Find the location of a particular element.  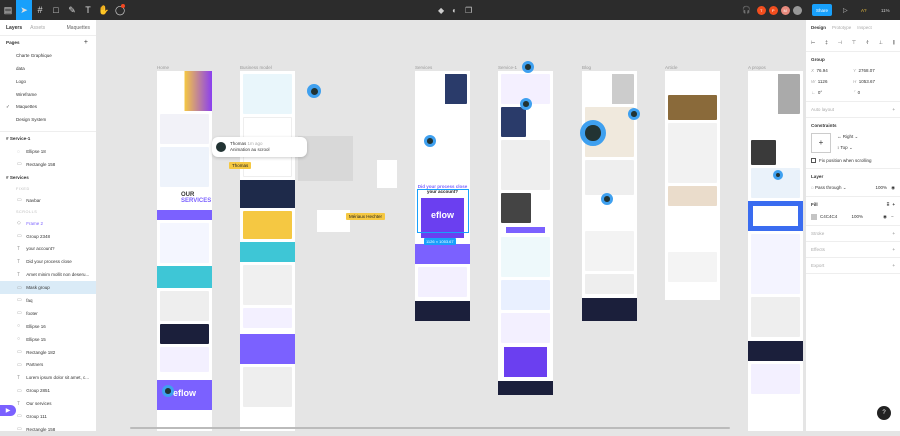

remove-fill-icon: − is located at coordinates (893, 216).